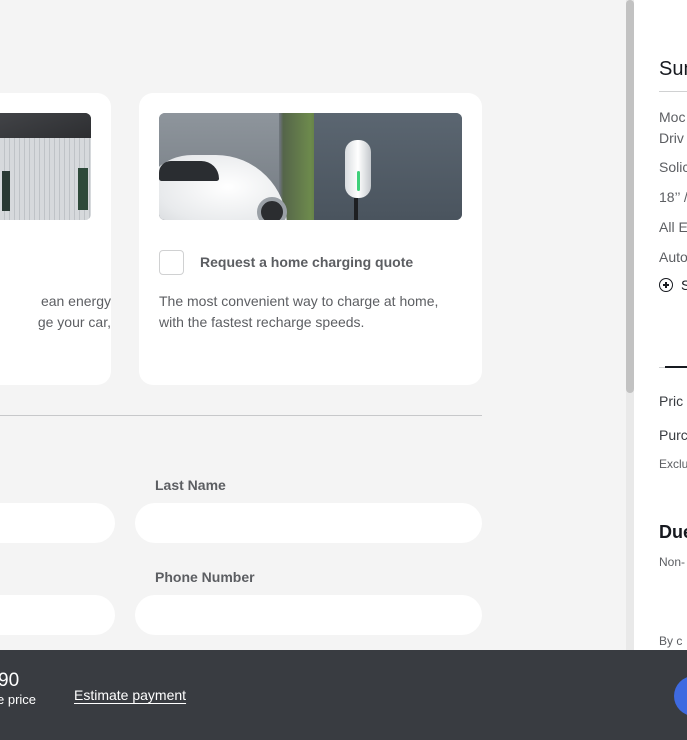  What do you see at coordinates (57, 615) in the screenshot?
I see `email-input` at bounding box center [57, 615].